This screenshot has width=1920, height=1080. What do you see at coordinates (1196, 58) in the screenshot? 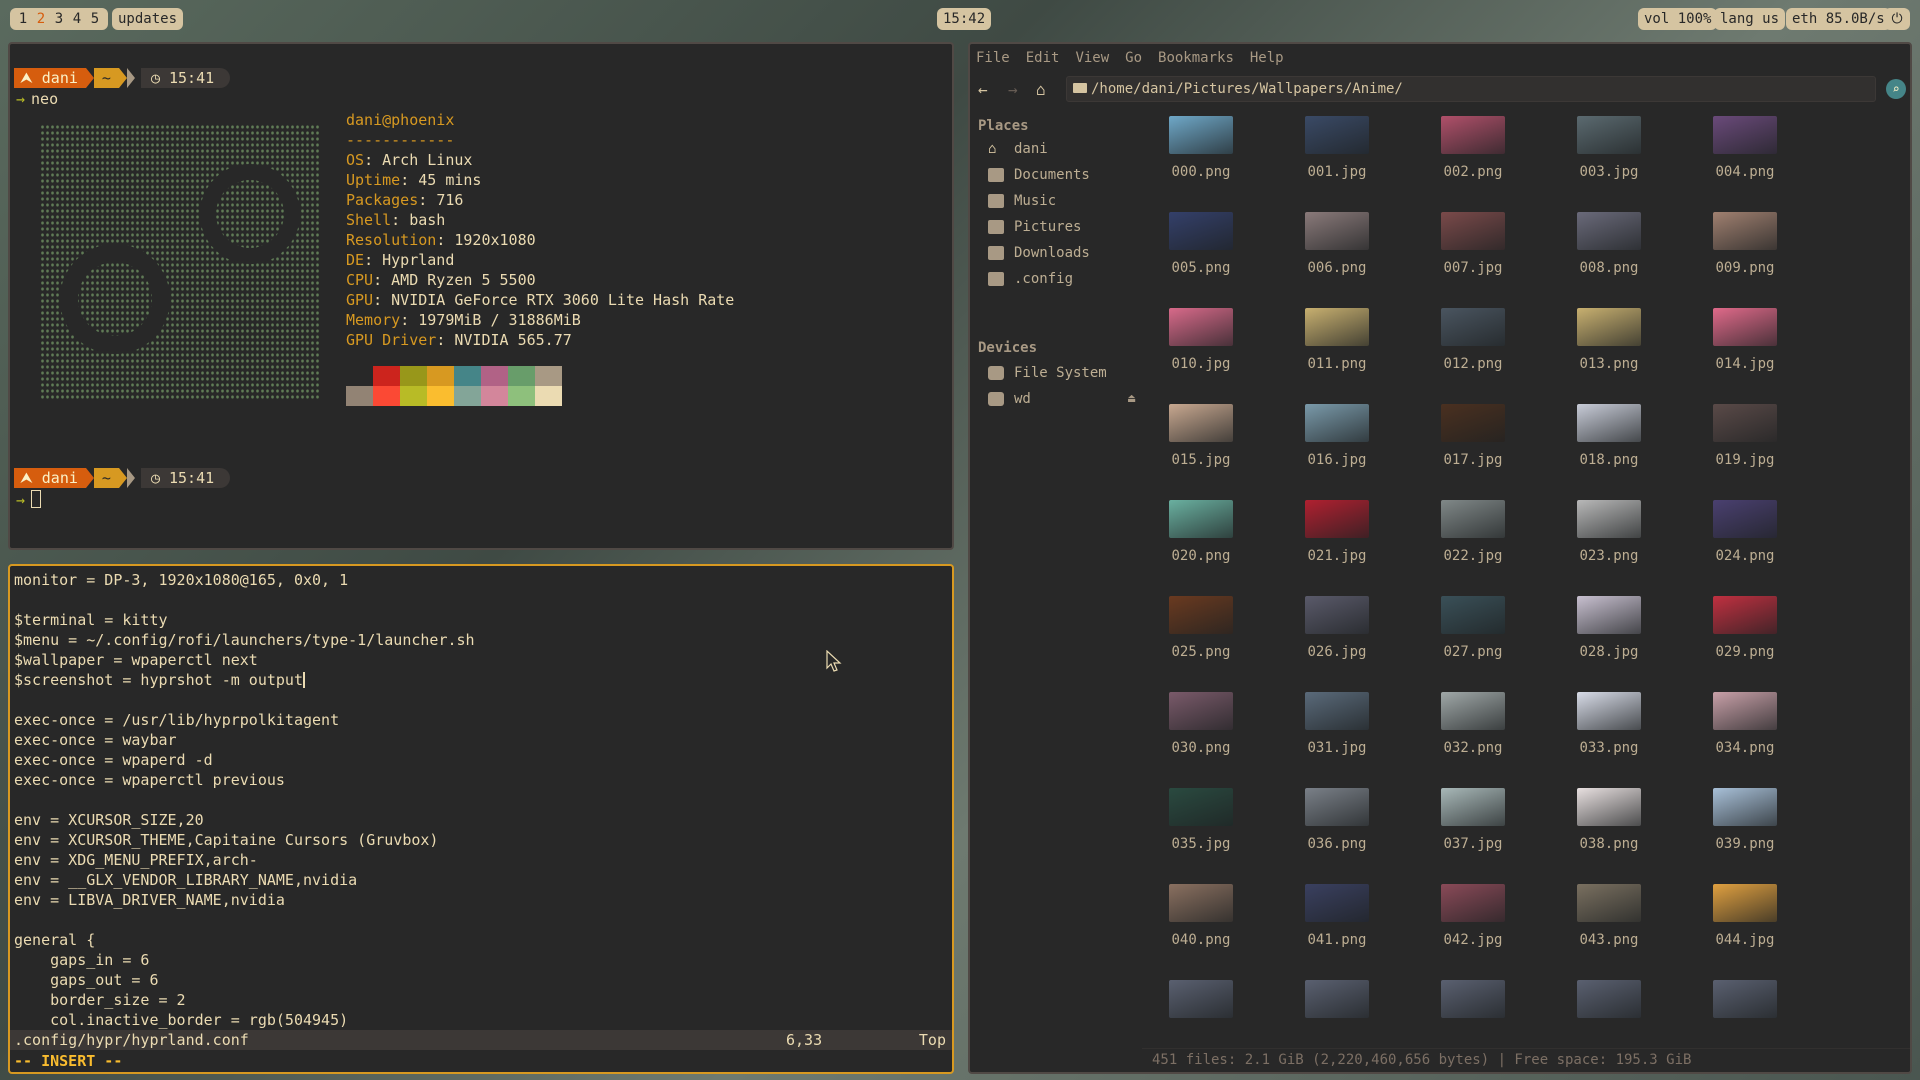
I see `menu-bookmarks: Bookmarks` at bounding box center [1196, 58].